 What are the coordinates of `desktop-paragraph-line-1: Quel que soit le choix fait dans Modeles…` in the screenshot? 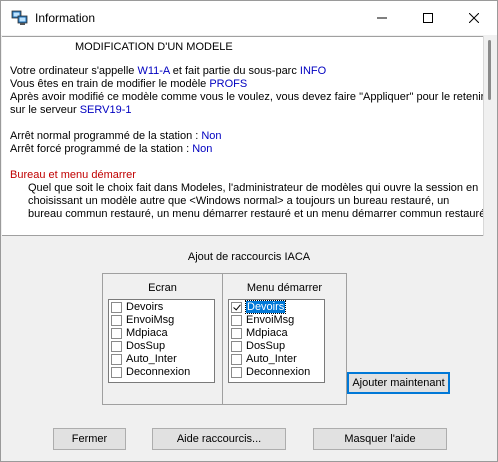 It's located at (253, 188).